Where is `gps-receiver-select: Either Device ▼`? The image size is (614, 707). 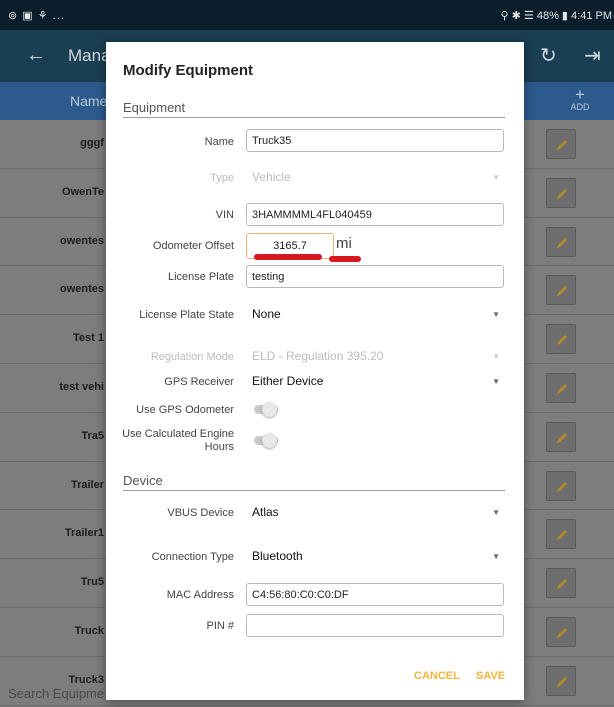 gps-receiver-select: Either Device ▼ is located at coordinates (376, 385).